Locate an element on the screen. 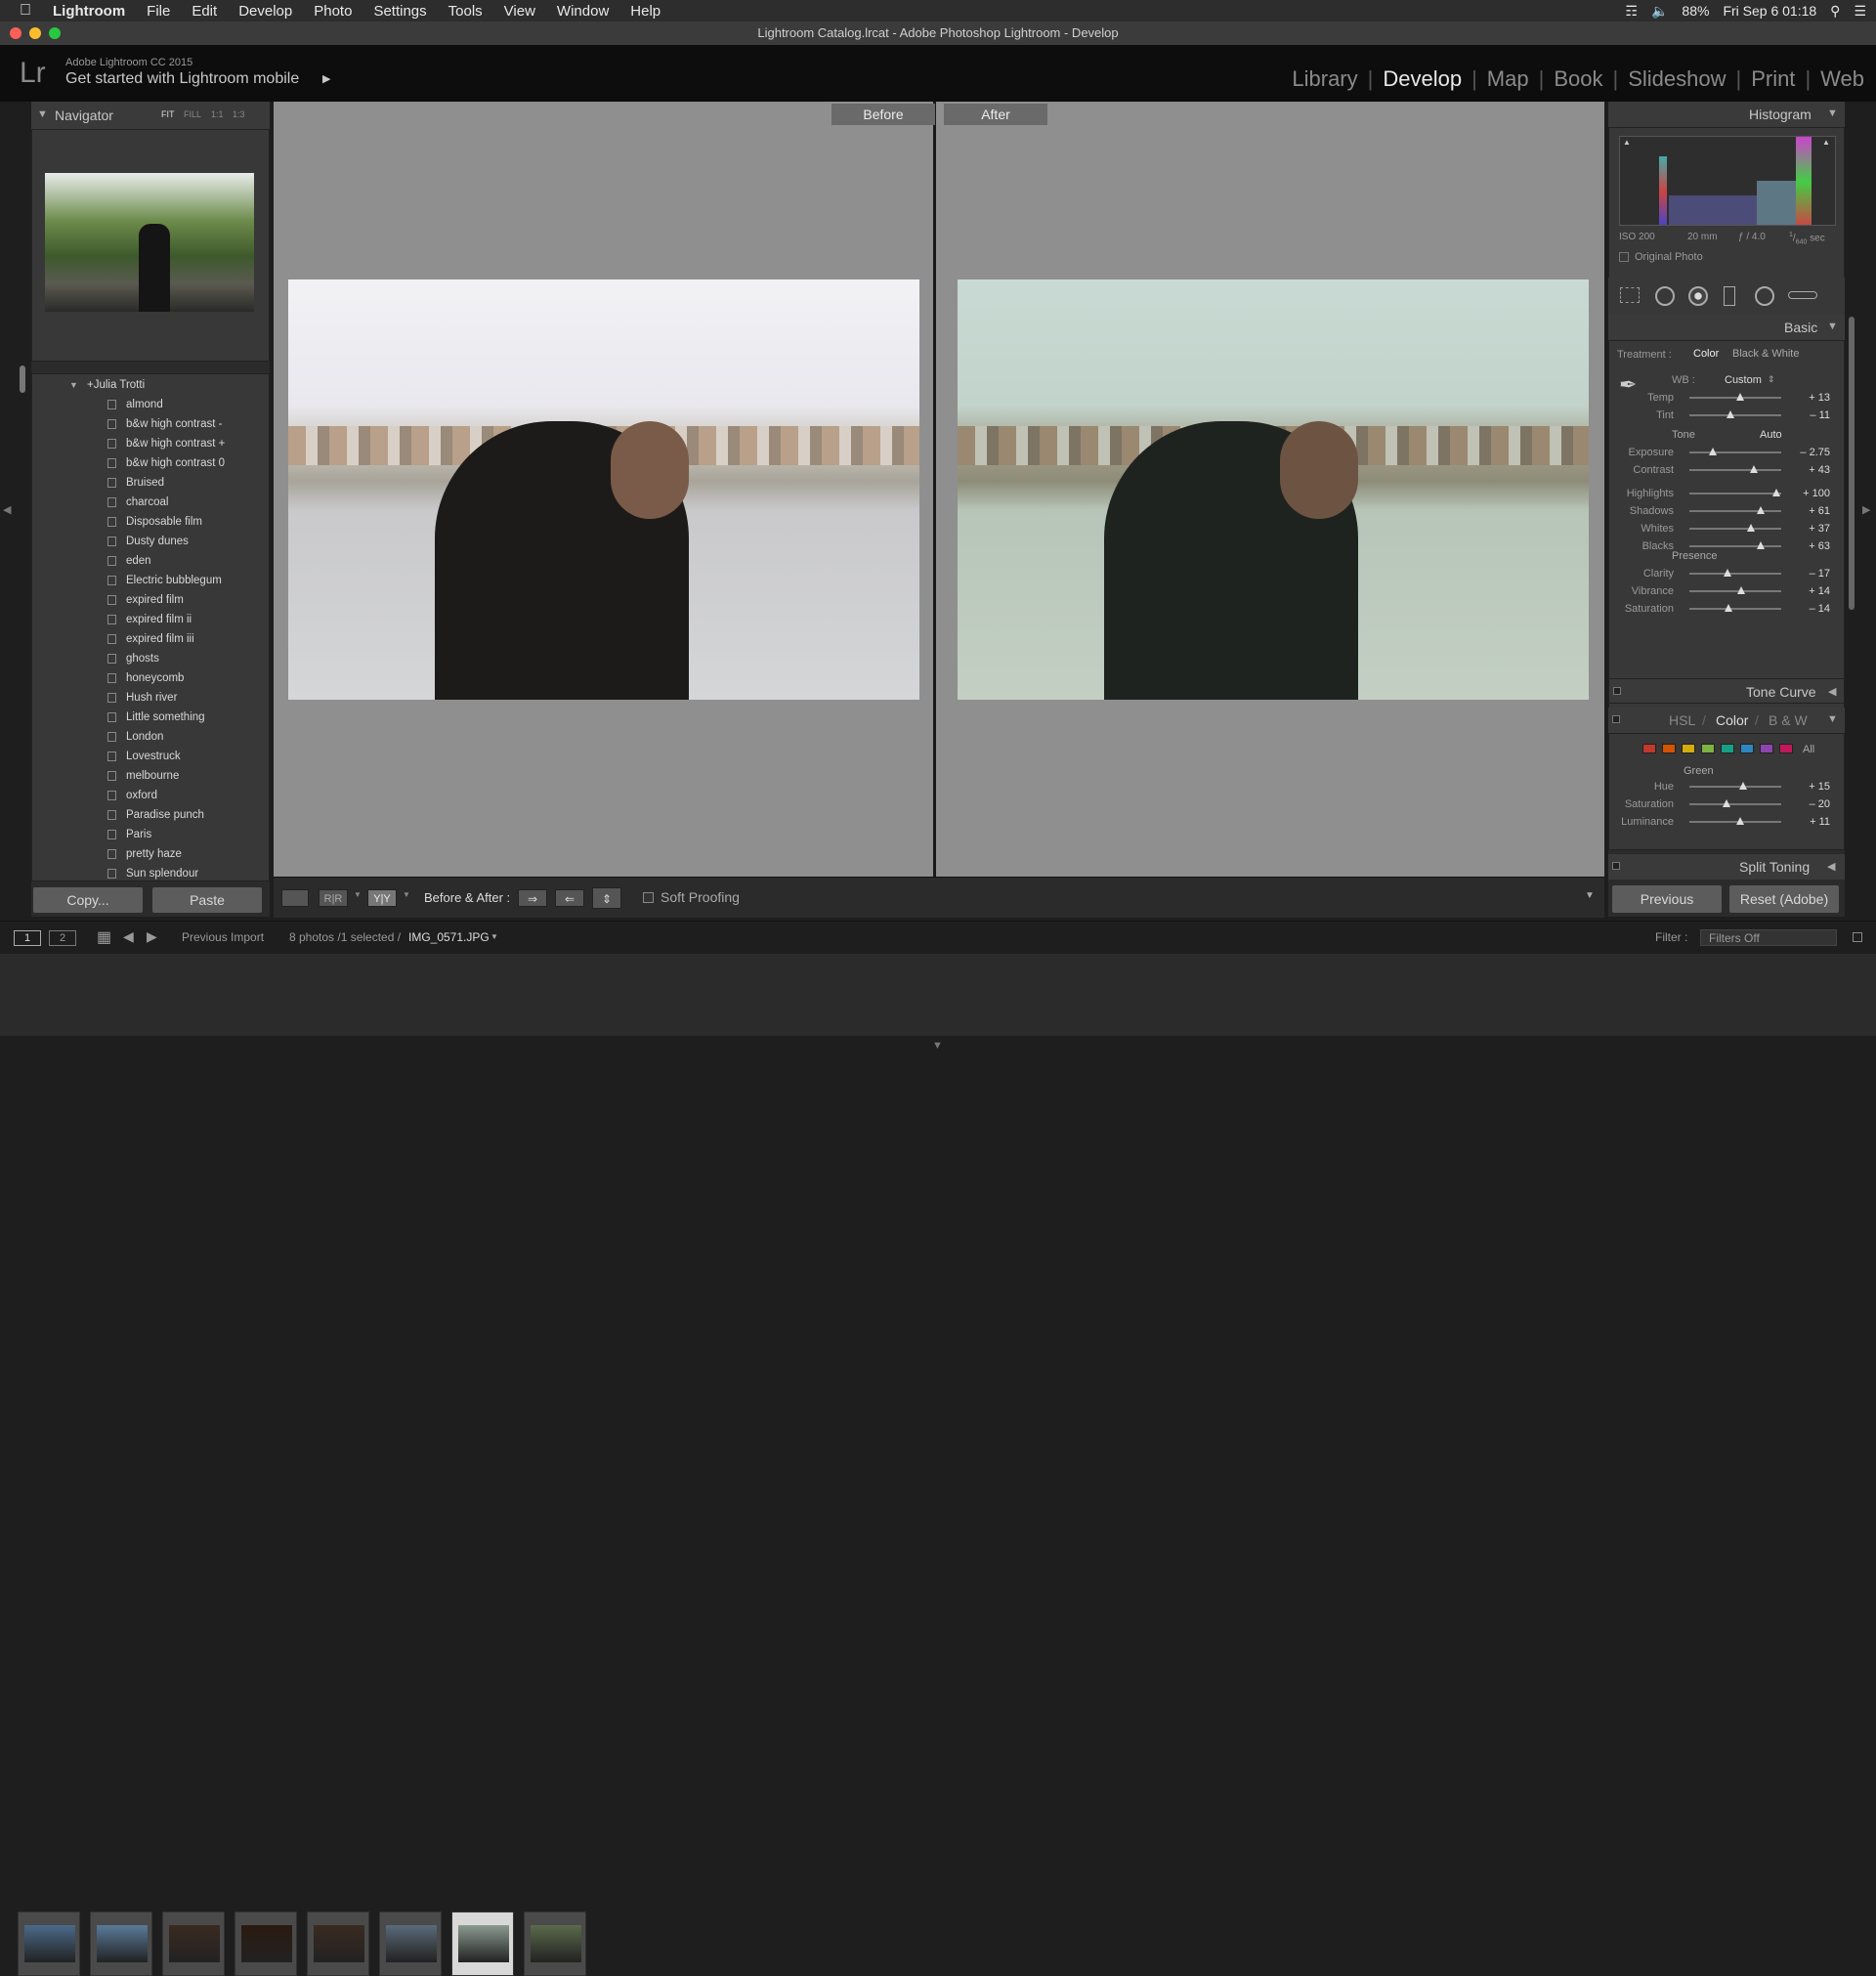 The height and width of the screenshot is (1976, 1876). zoom-fit: FIT is located at coordinates (168, 114).